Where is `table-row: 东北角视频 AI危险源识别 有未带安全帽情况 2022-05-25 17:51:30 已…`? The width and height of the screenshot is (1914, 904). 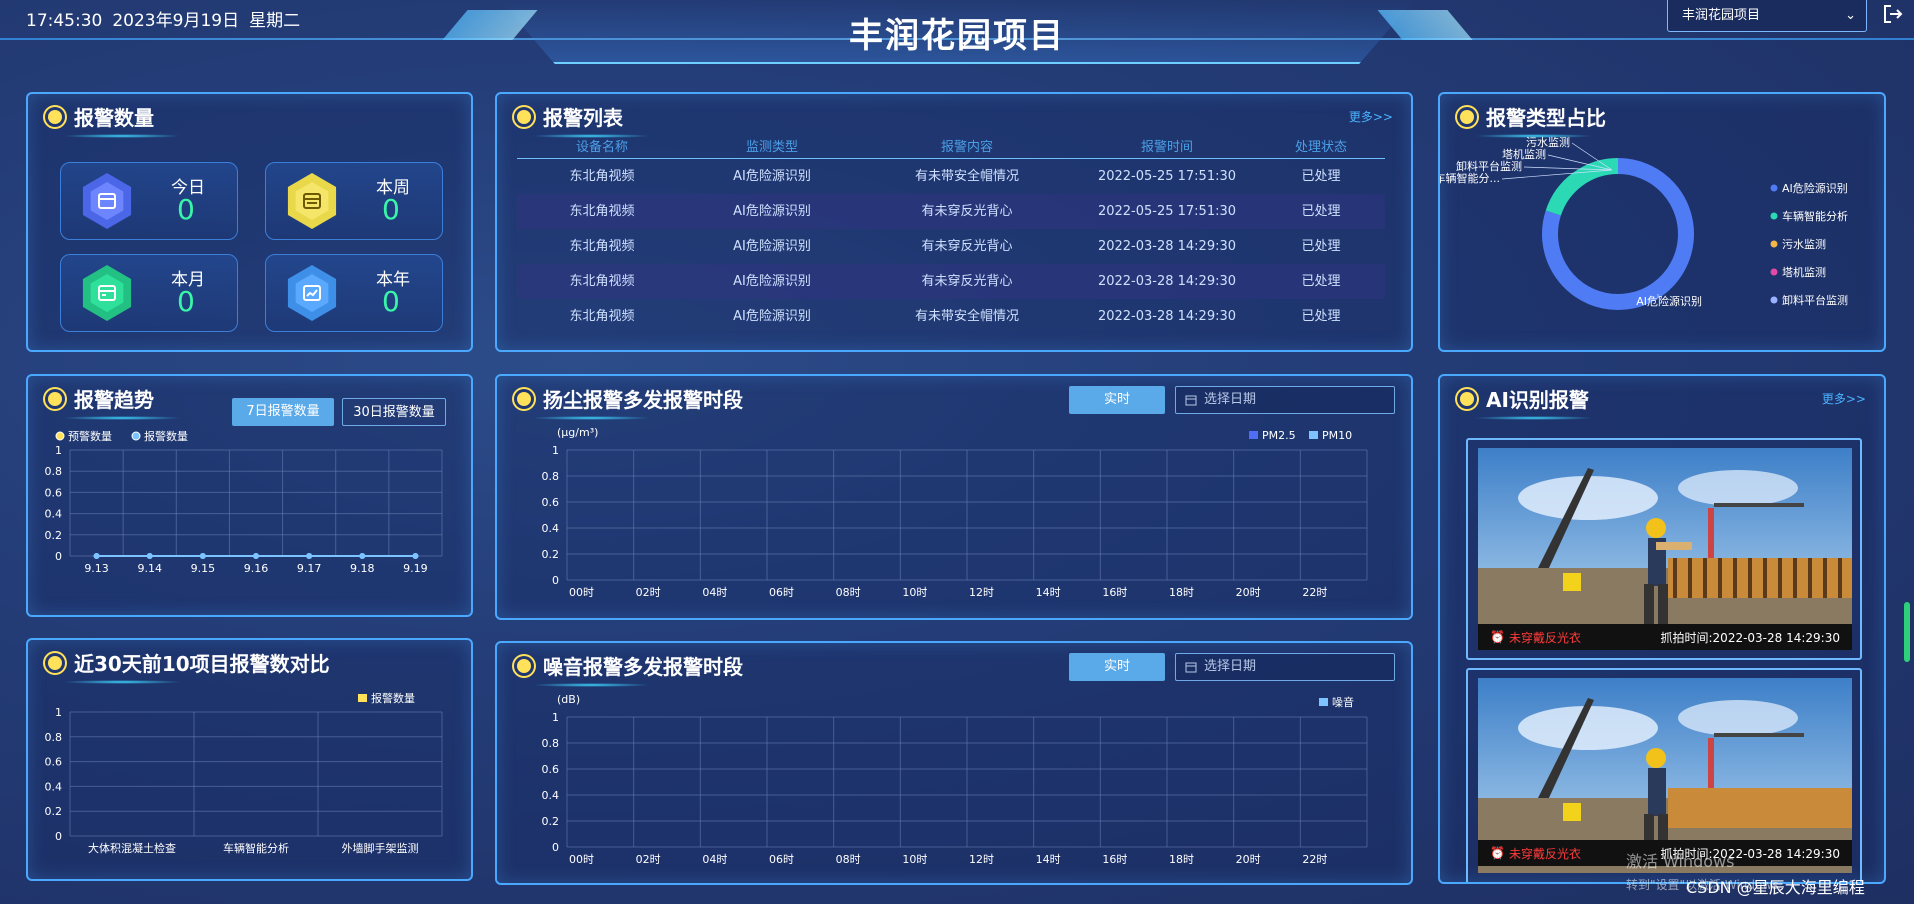 table-row: 东北角视频 AI危险源识别 有未带安全帽情况 2022-05-25 17:51:30 已… is located at coordinates (951, 176).